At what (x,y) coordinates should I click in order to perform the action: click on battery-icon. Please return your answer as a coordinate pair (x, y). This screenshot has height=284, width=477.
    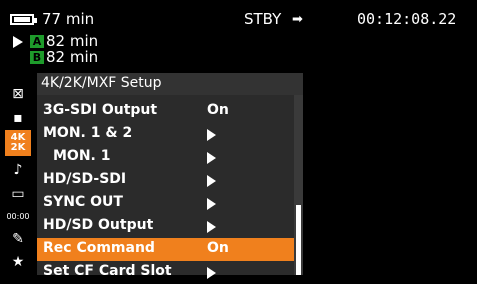
    Looking at the image, I should click on (23, 19).